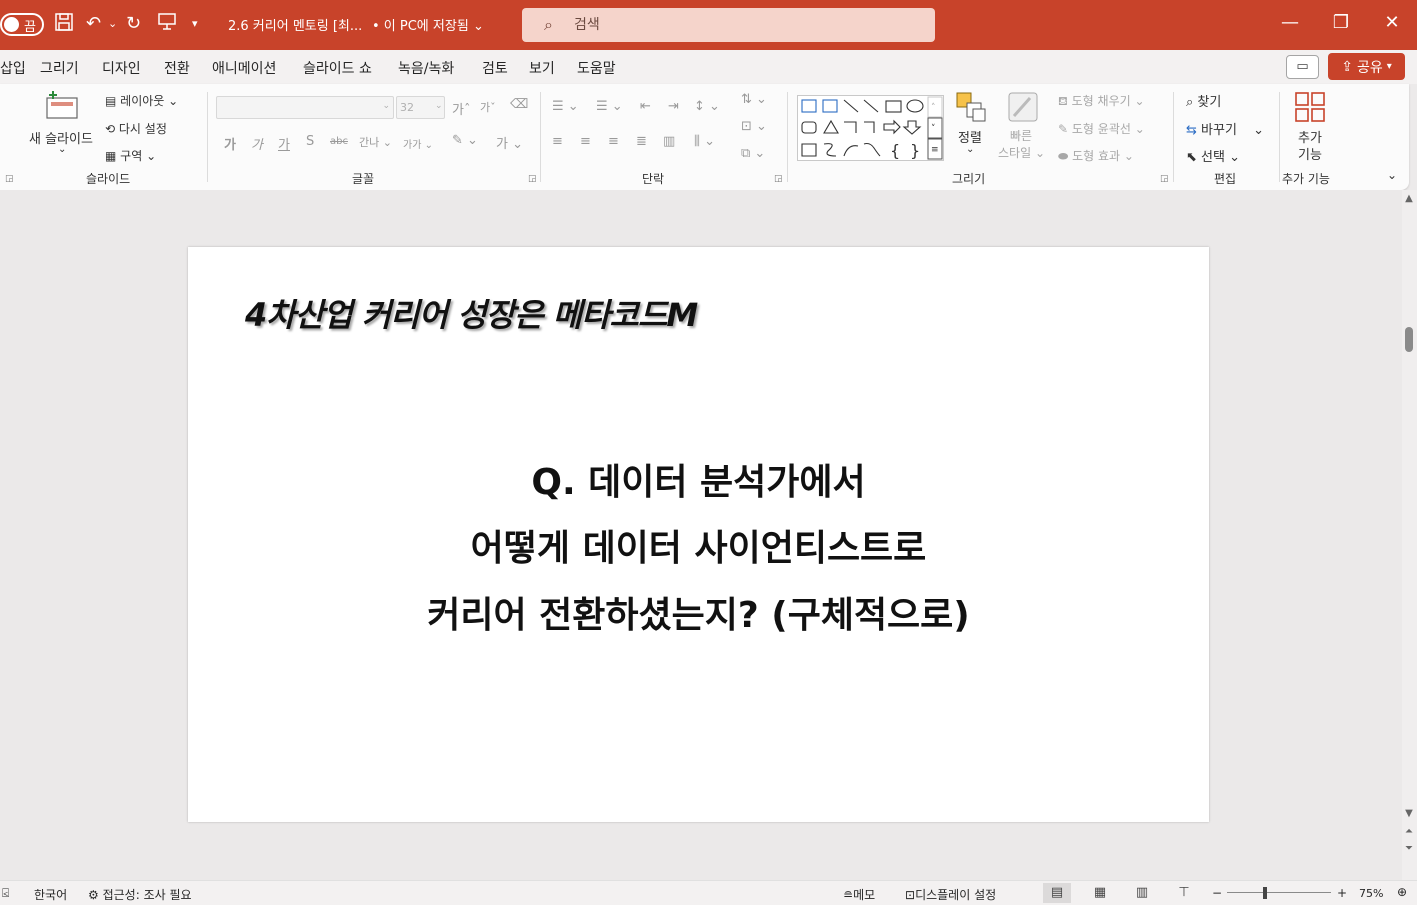  Describe the element at coordinates (133, 24) in the screenshot. I see `redo-icon: ↻` at that location.